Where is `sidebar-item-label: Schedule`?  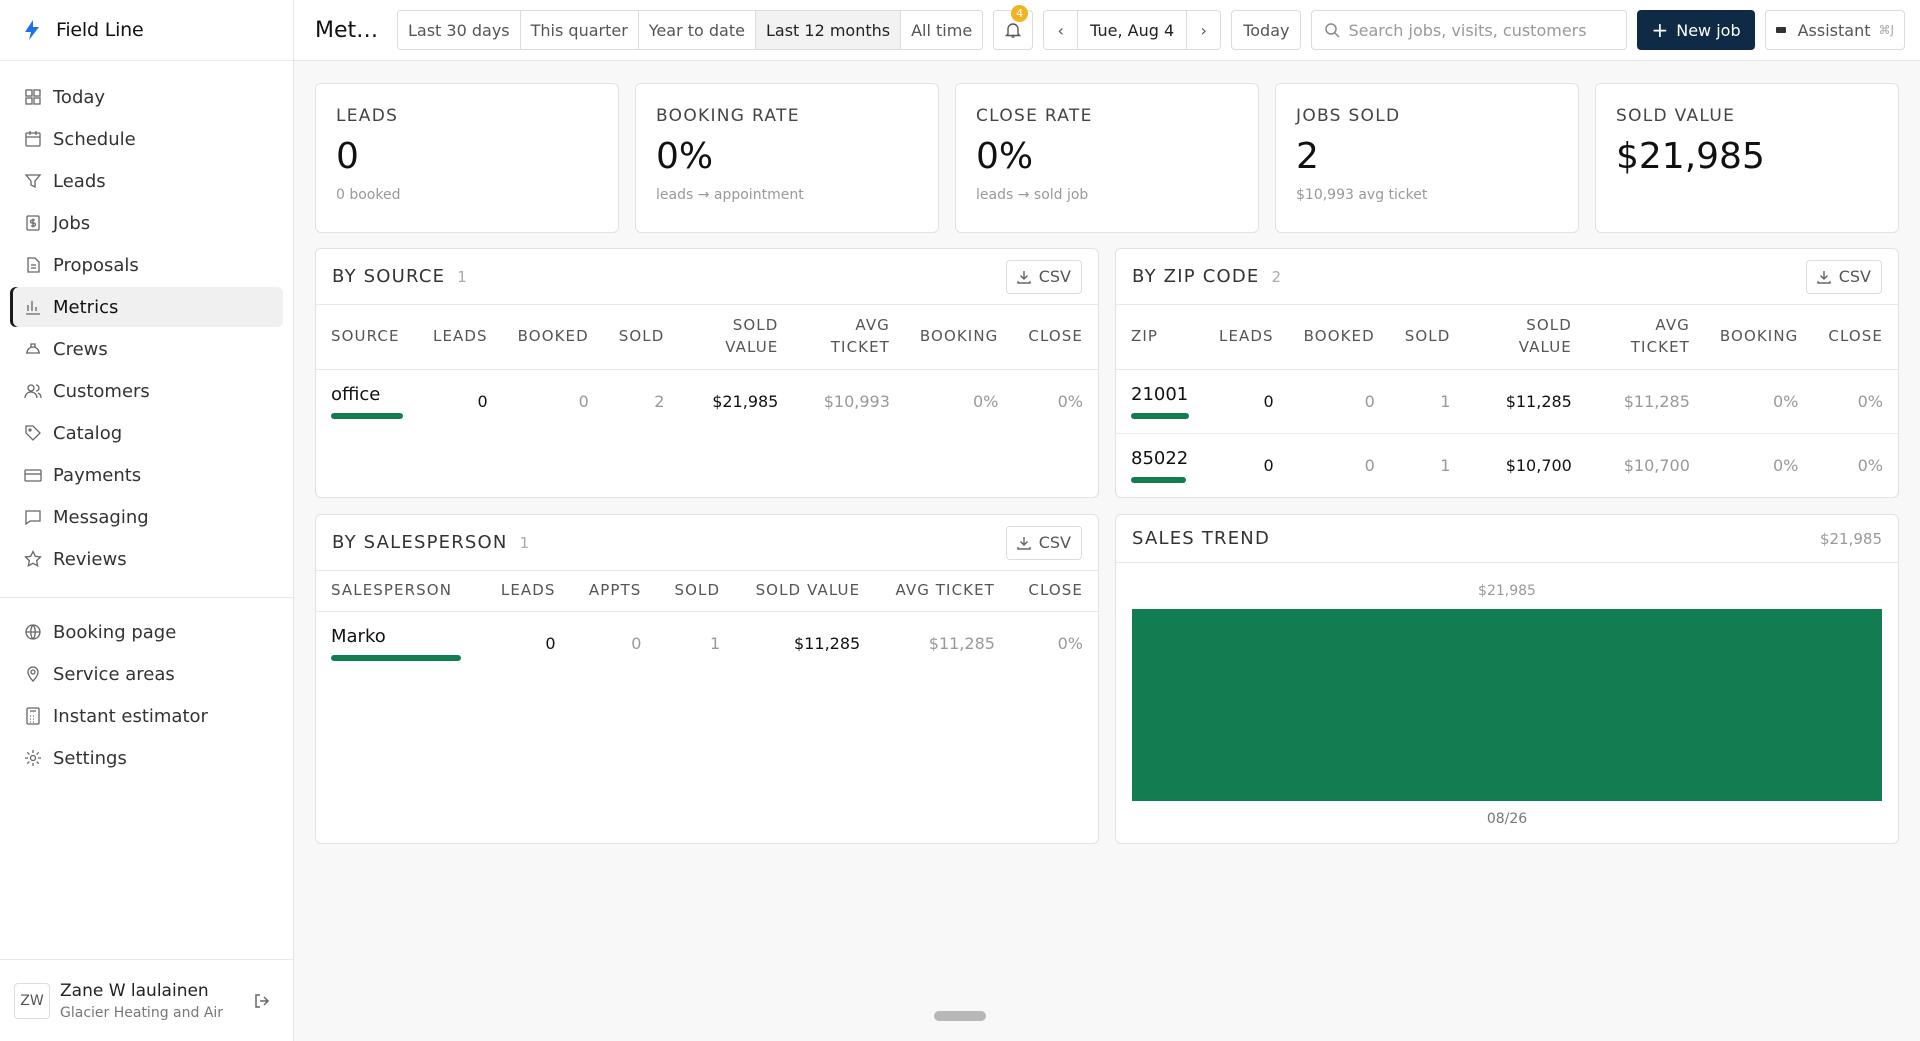 sidebar-item-label: Schedule is located at coordinates (94, 139).